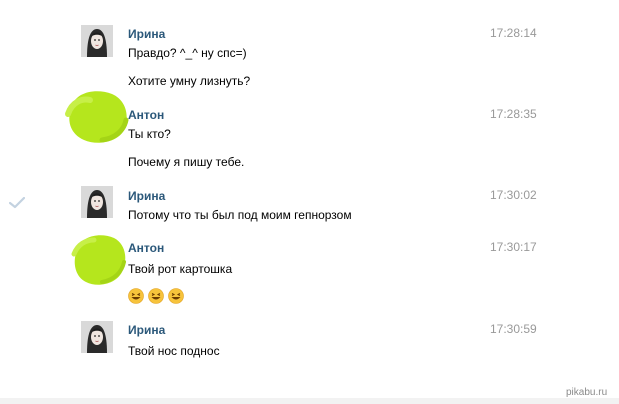  Describe the element at coordinates (174, 351) in the screenshot. I see `message-text: Твой нос поднос` at that location.